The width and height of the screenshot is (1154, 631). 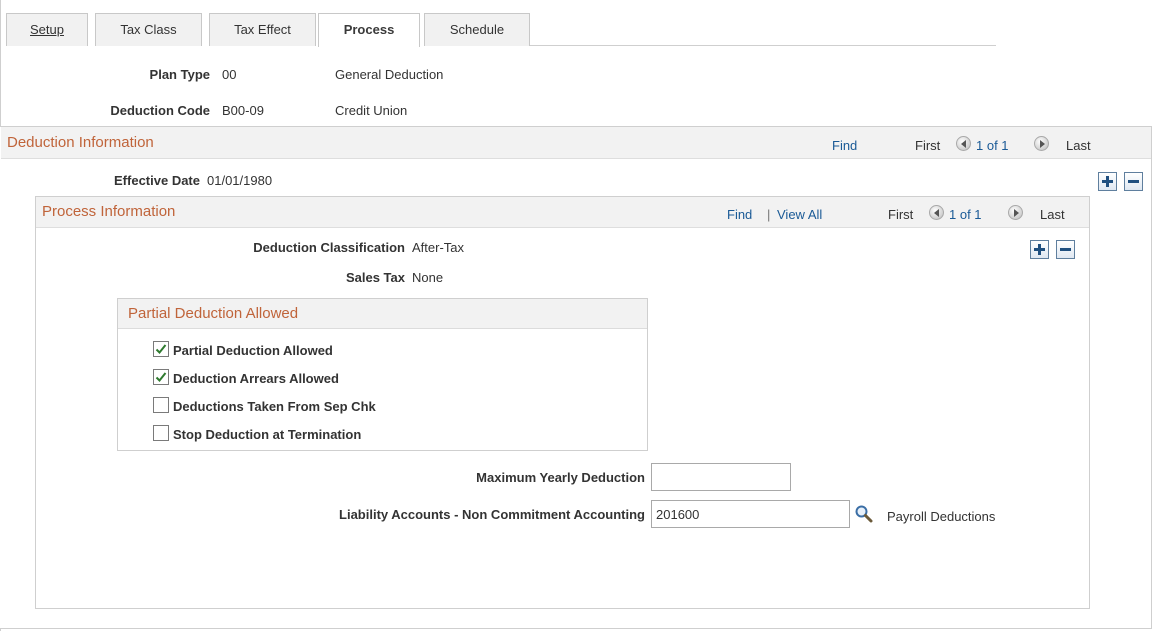 I want to click on deduction-next-icon, so click(x=1041, y=143).